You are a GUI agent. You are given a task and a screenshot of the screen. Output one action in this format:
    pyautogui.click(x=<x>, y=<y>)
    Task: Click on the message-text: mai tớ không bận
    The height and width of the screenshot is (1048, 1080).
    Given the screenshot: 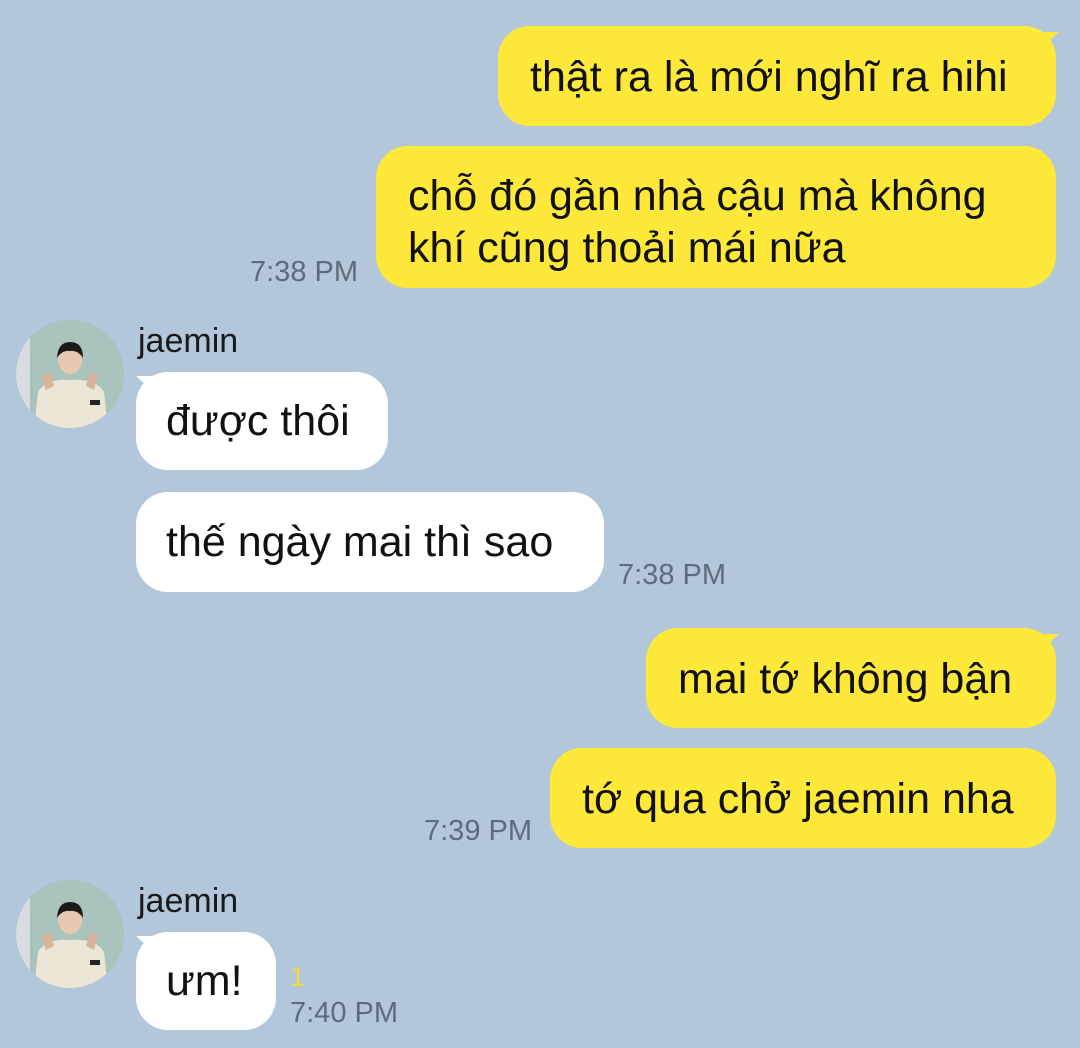 What is the action you would take?
    pyautogui.click(x=845, y=679)
    